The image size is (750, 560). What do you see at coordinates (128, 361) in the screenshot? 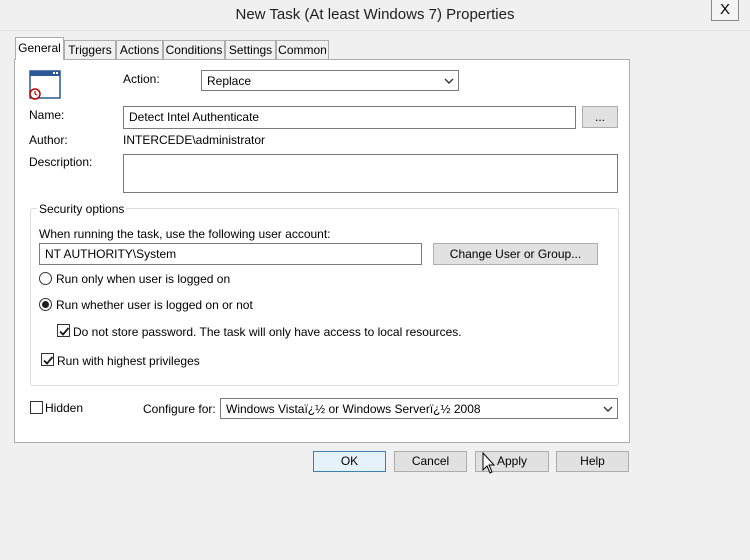
I see `highest-privileges-label: Run with highest privileges` at bounding box center [128, 361].